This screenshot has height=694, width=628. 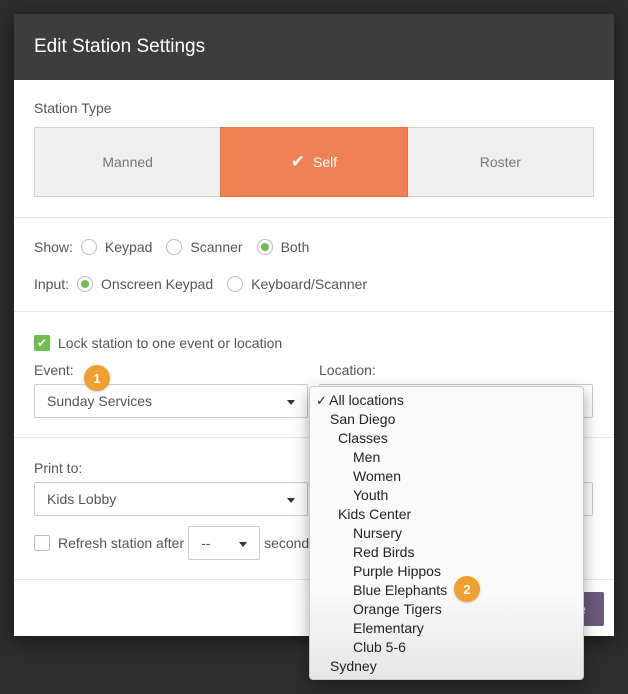 I want to click on show-scanner-option: Scanner, so click(x=204, y=247).